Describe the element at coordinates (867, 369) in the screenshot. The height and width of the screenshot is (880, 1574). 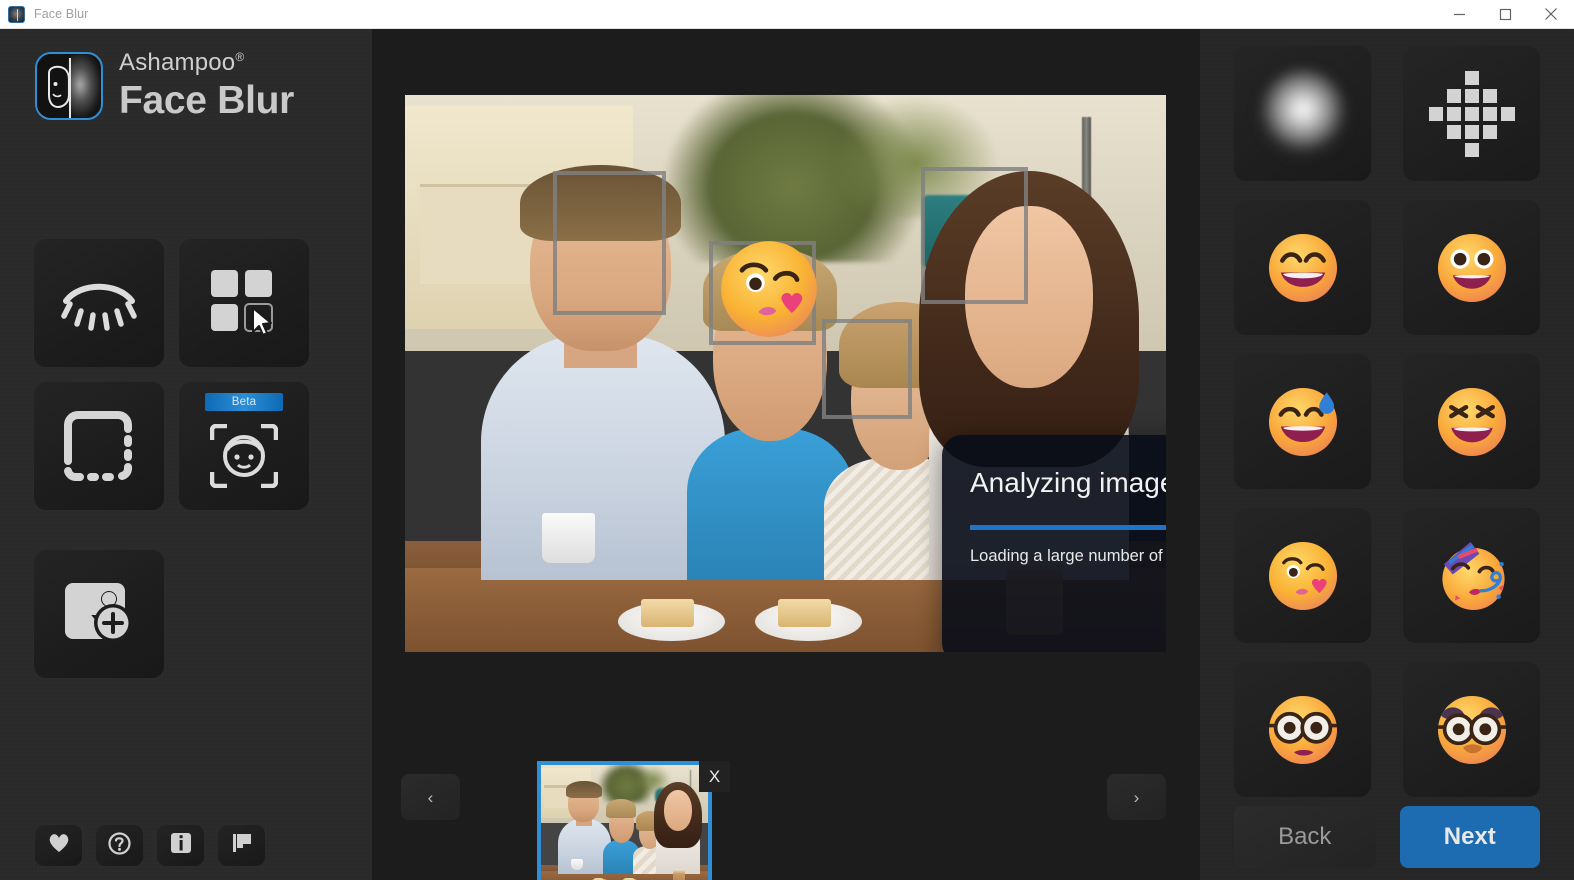
I see `face-box-girl` at that location.